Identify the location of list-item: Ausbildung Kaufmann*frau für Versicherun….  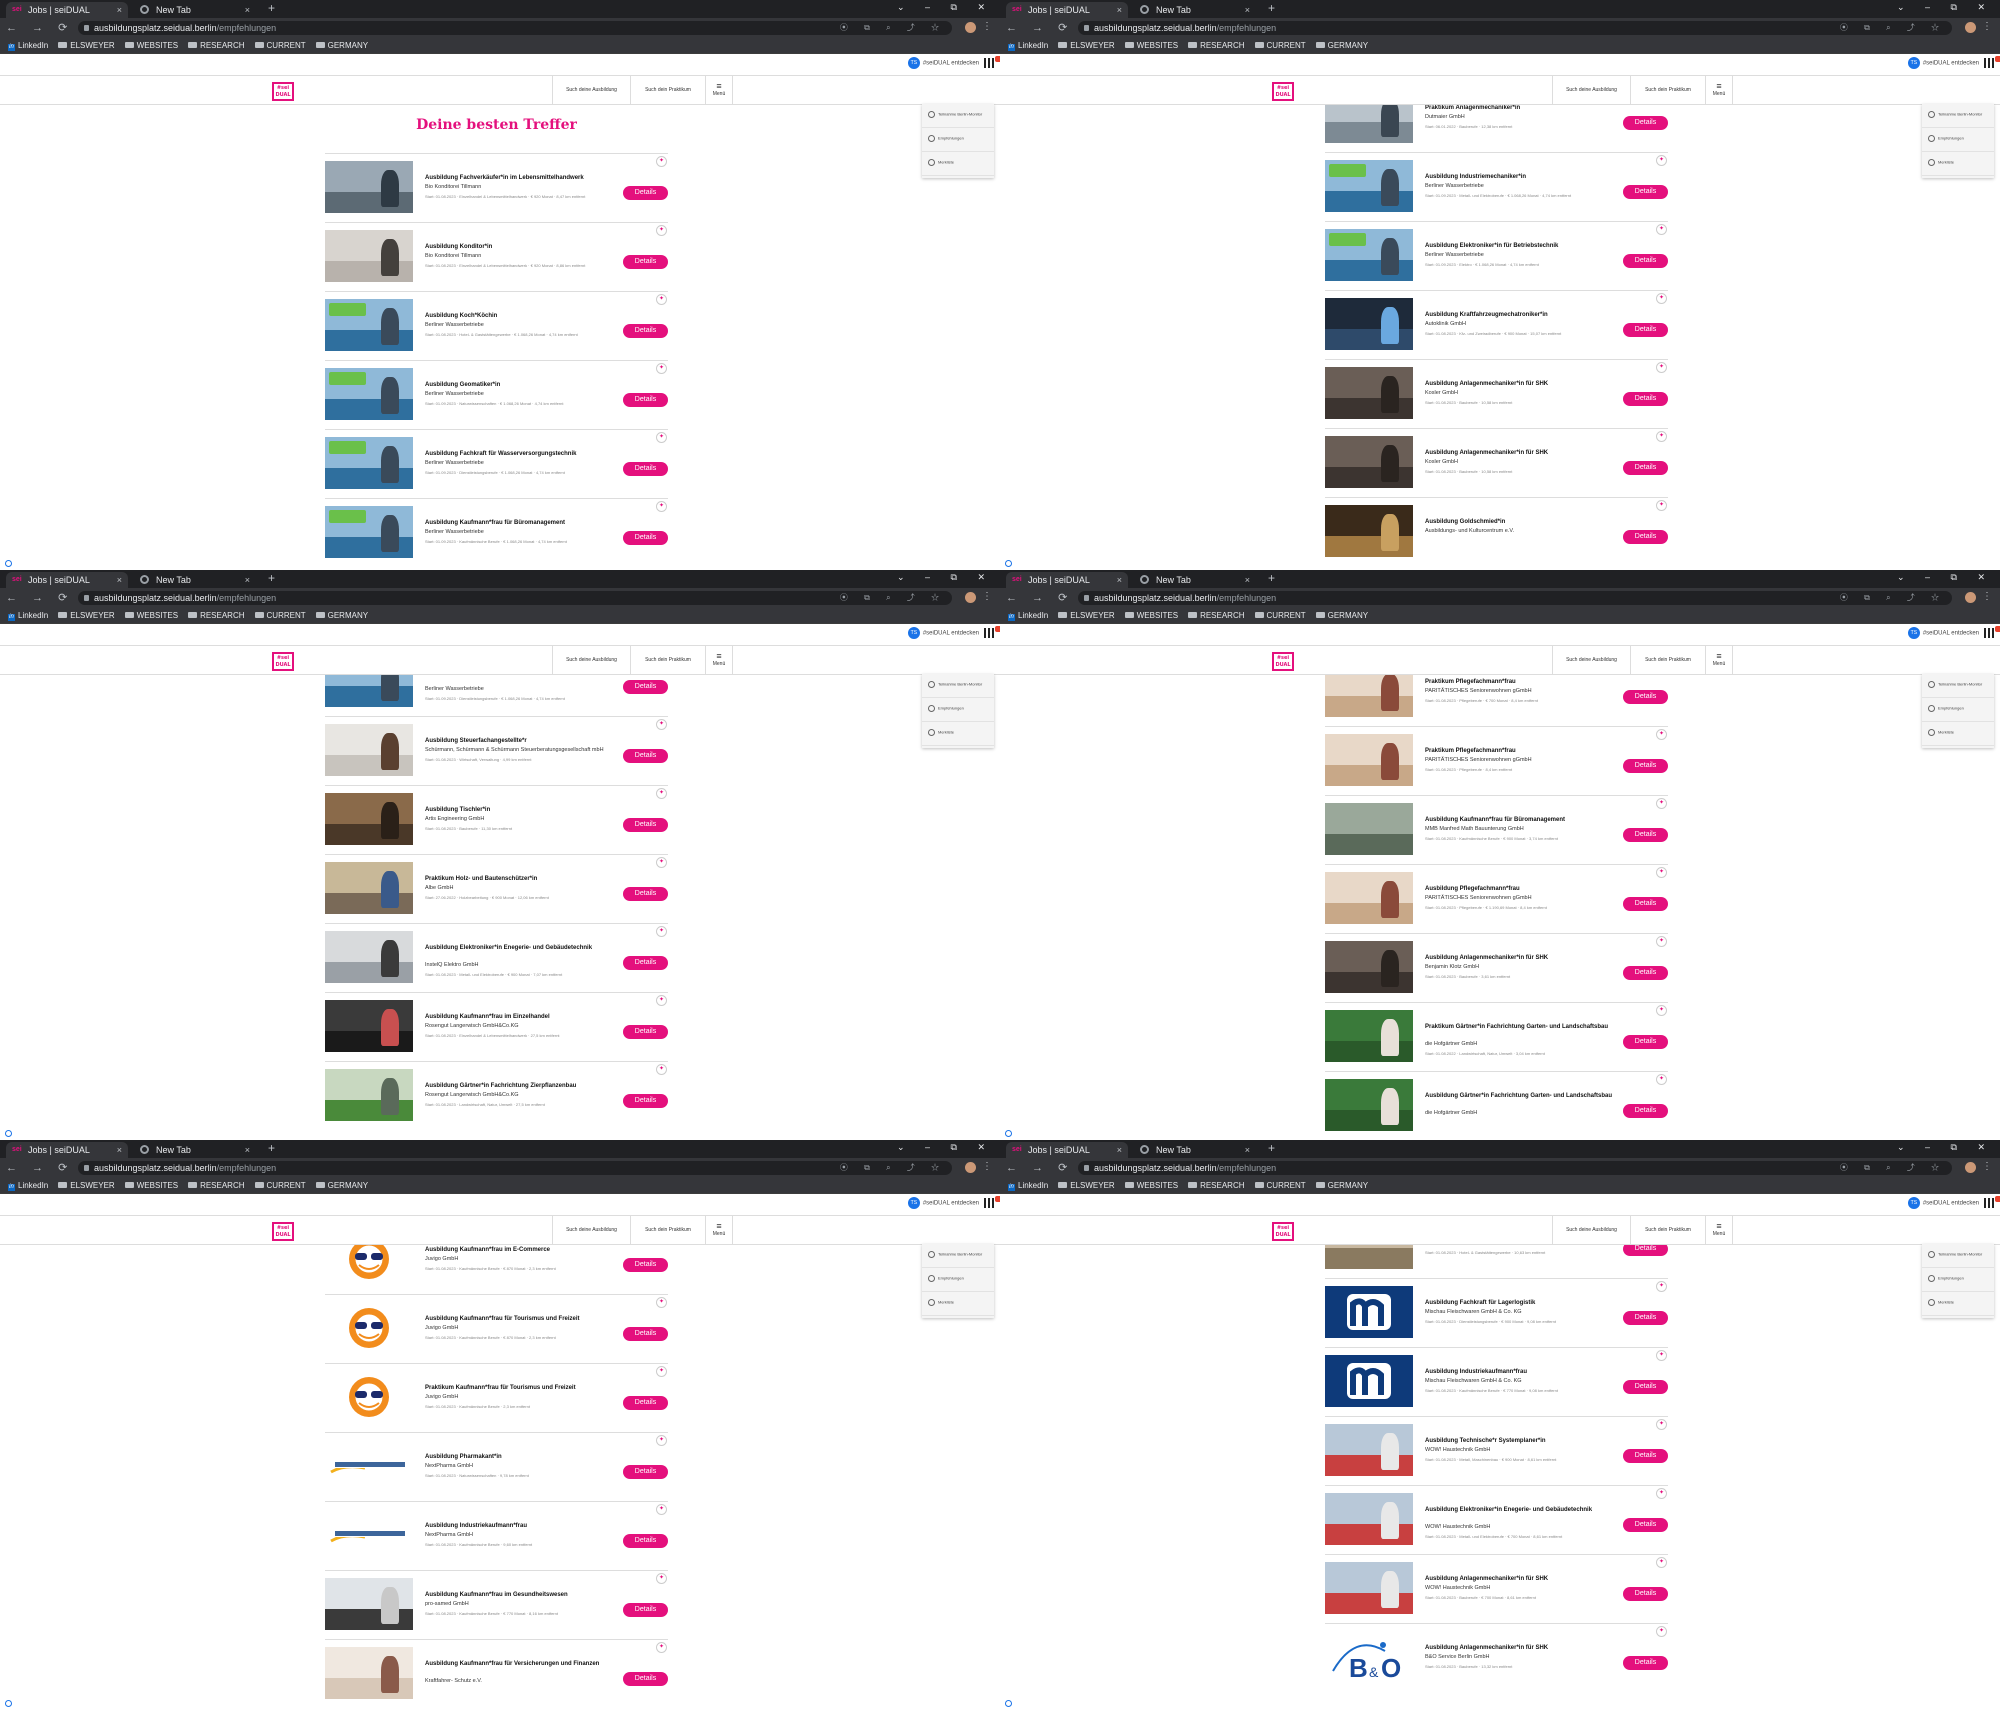
(496, 1673).